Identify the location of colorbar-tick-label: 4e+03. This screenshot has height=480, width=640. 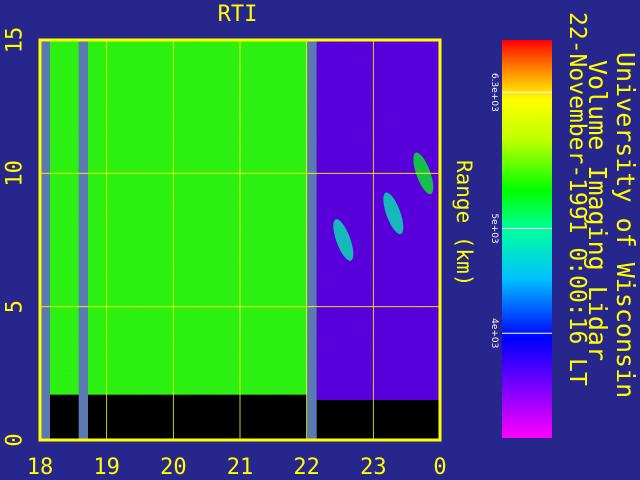
(494, 333).